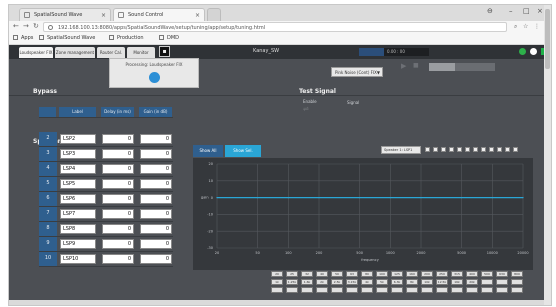  Describe the element at coordinates (78, 169) in the screenshot. I see `label-input: LSP4` at that location.